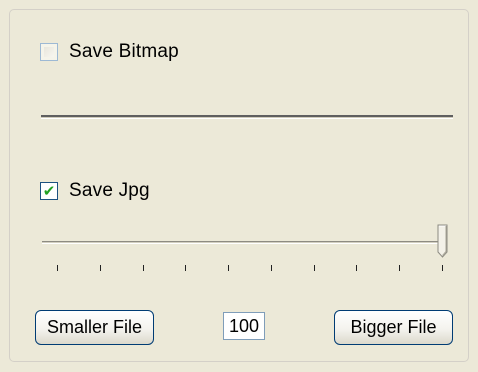 This screenshot has width=478, height=372. I want to click on save-bitmap-checkbox: Save Bitmap, so click(109, 52).